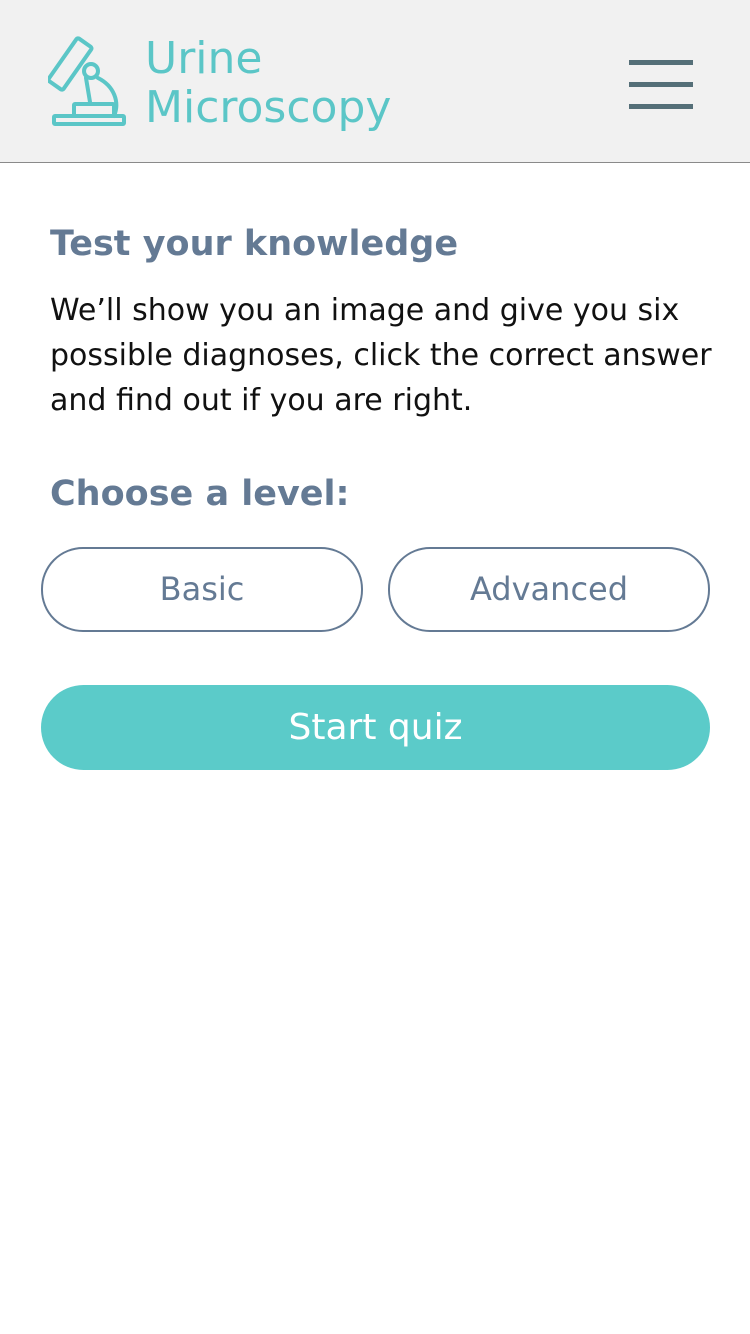  I want to click on microscope-icon, so click(87, 81).